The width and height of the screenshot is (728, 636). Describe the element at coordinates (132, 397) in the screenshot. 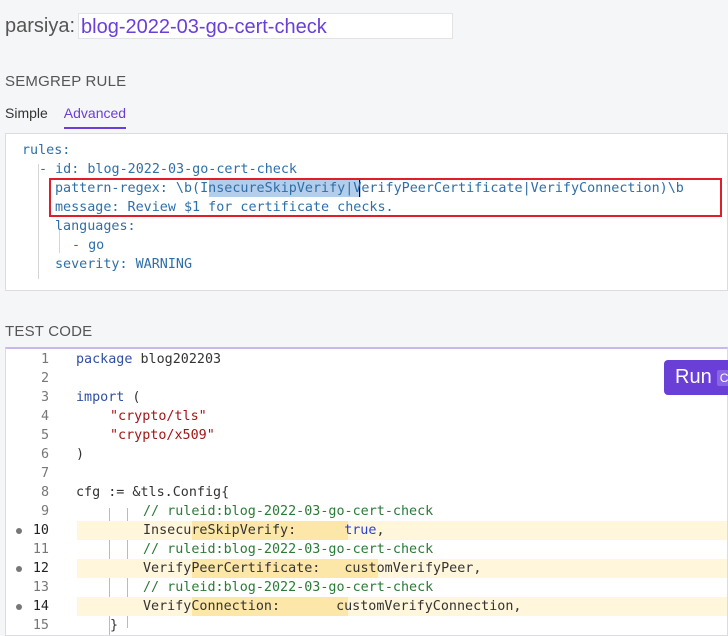

I see `code-token: (` at that location.